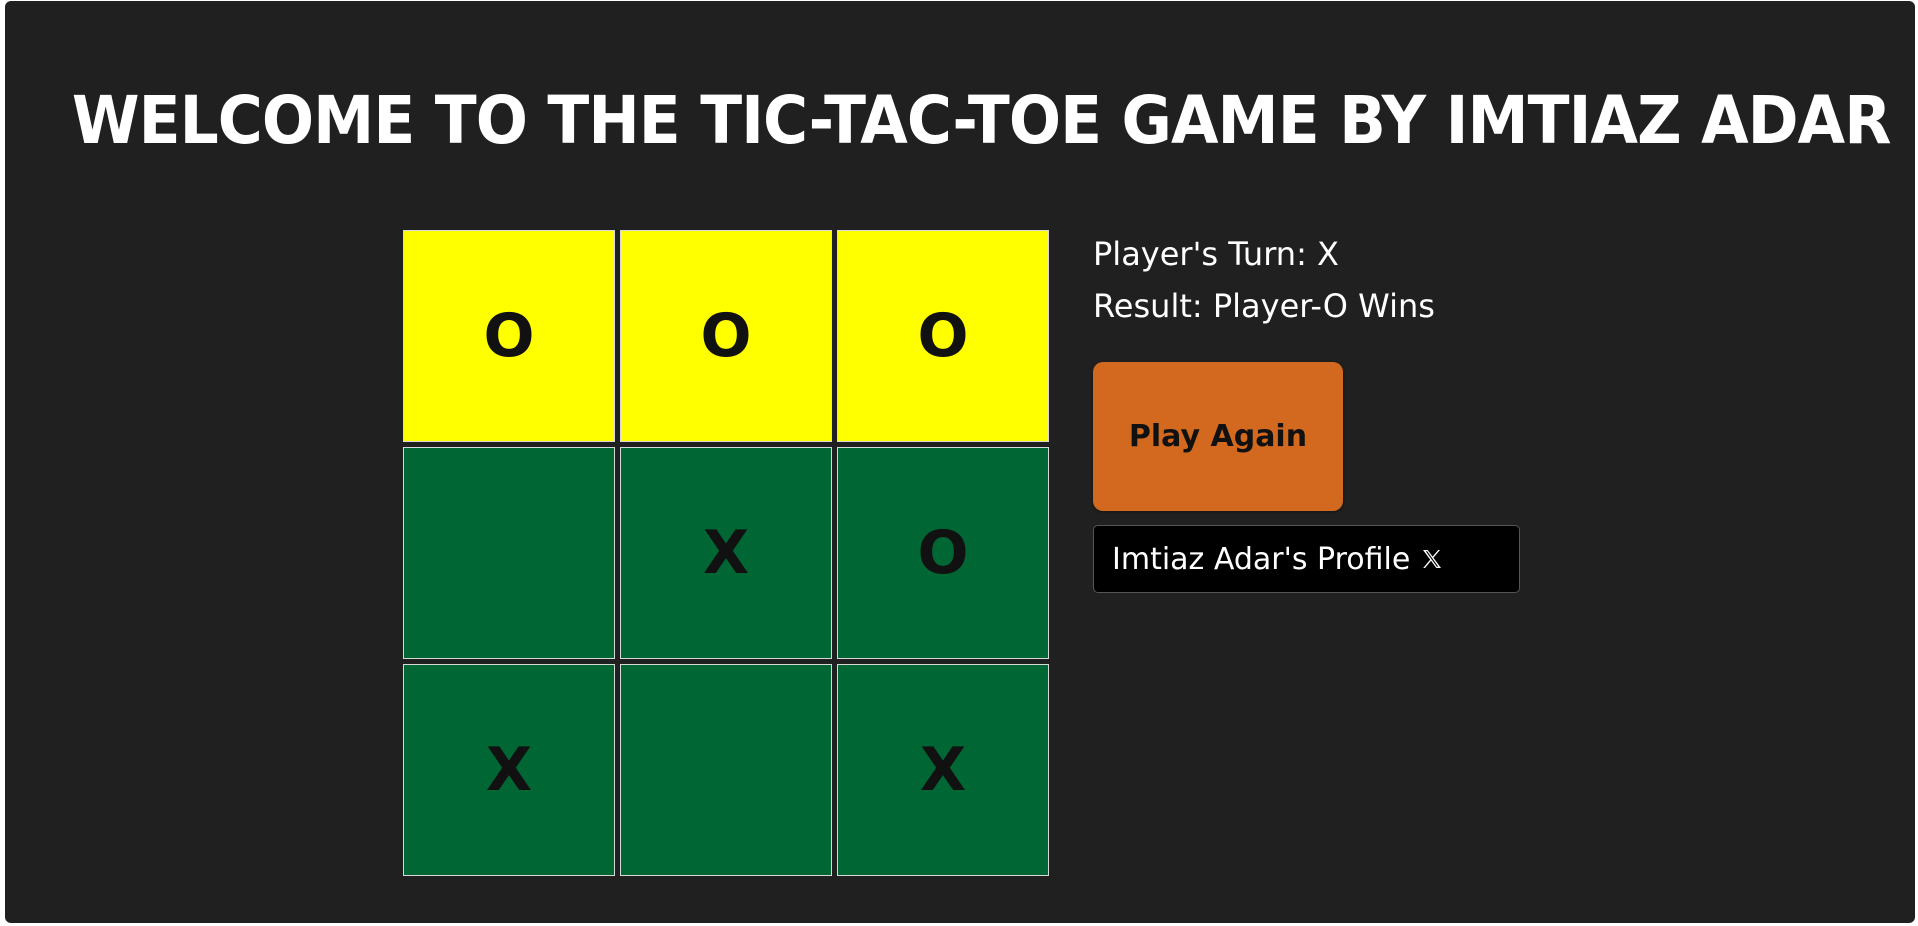 This screenshot has width=1918, height=926. What do you see at coordinates (1261, 559) in the screenshot?
I see `profile-link-label: Imtiaz Adar's Profile` at bounding box center [1261, 559].